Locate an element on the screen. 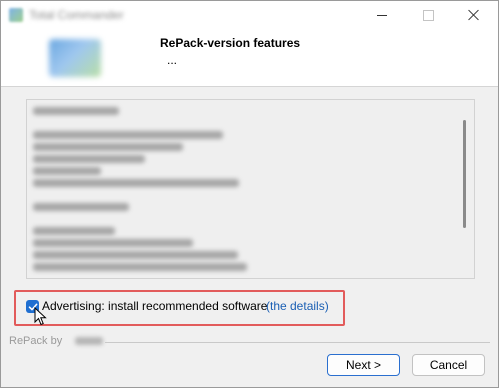  details-link: (the details) is located at coordinates (297, 306).